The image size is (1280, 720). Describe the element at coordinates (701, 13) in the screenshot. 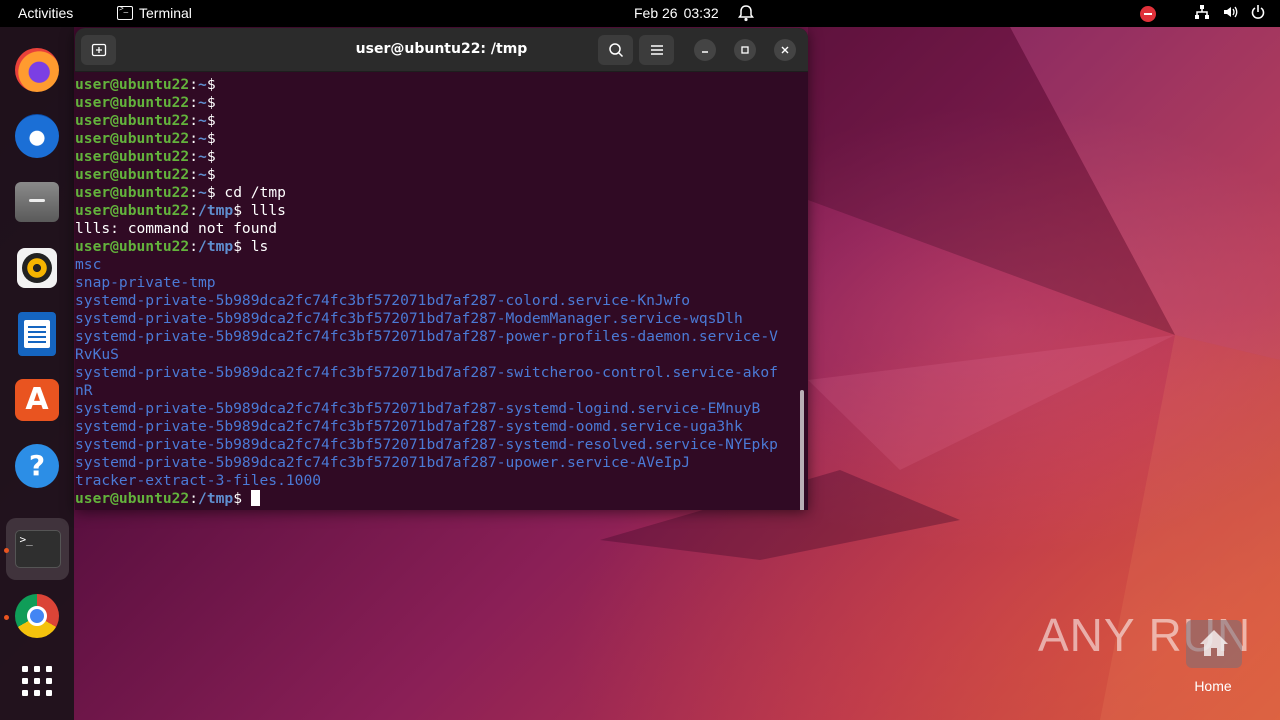

I see `clock-time: 03:32` at that location.